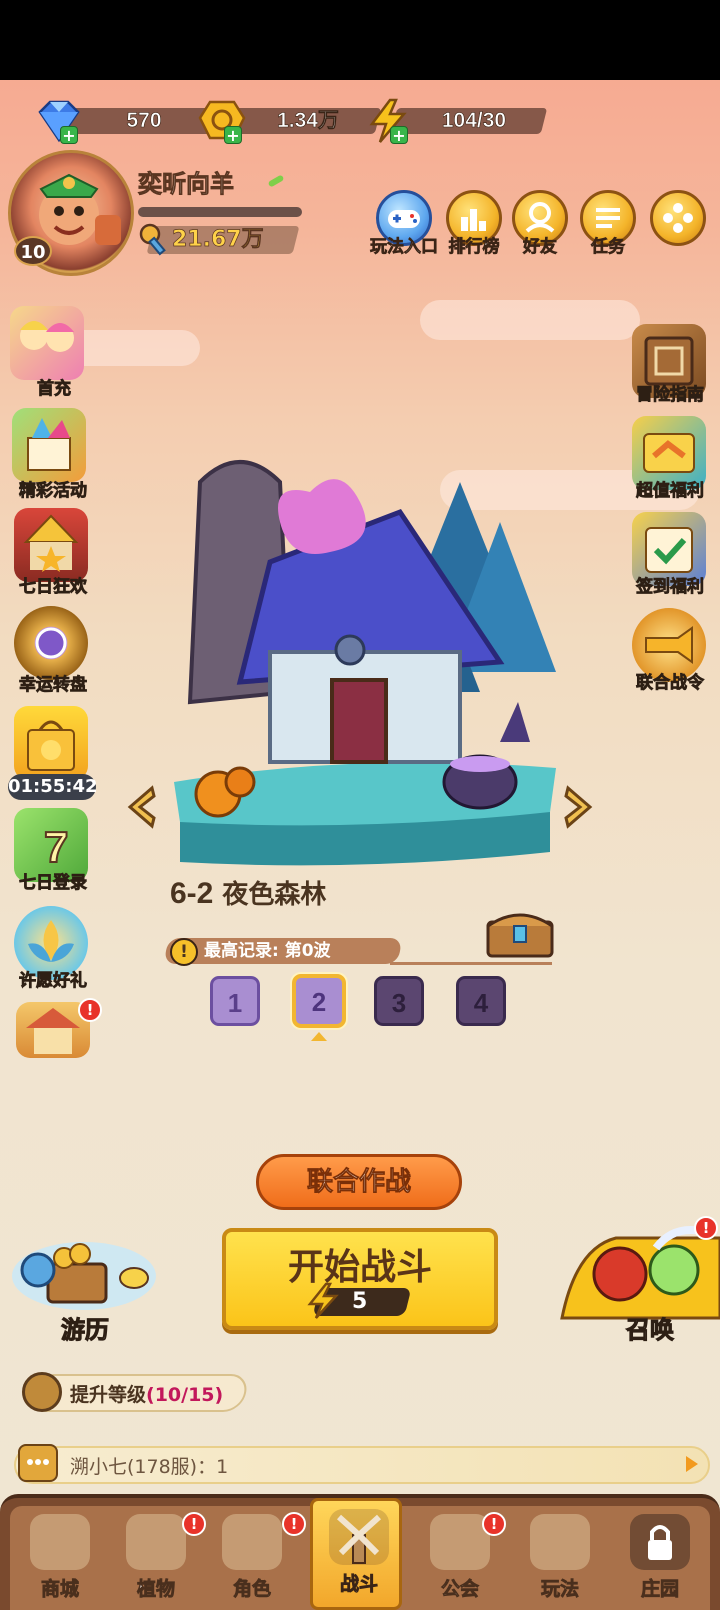  What do you see at coordinates (85, 1330) in the screenshot?
I see `travel-label: 游历` at bounding box center [85, 1330].